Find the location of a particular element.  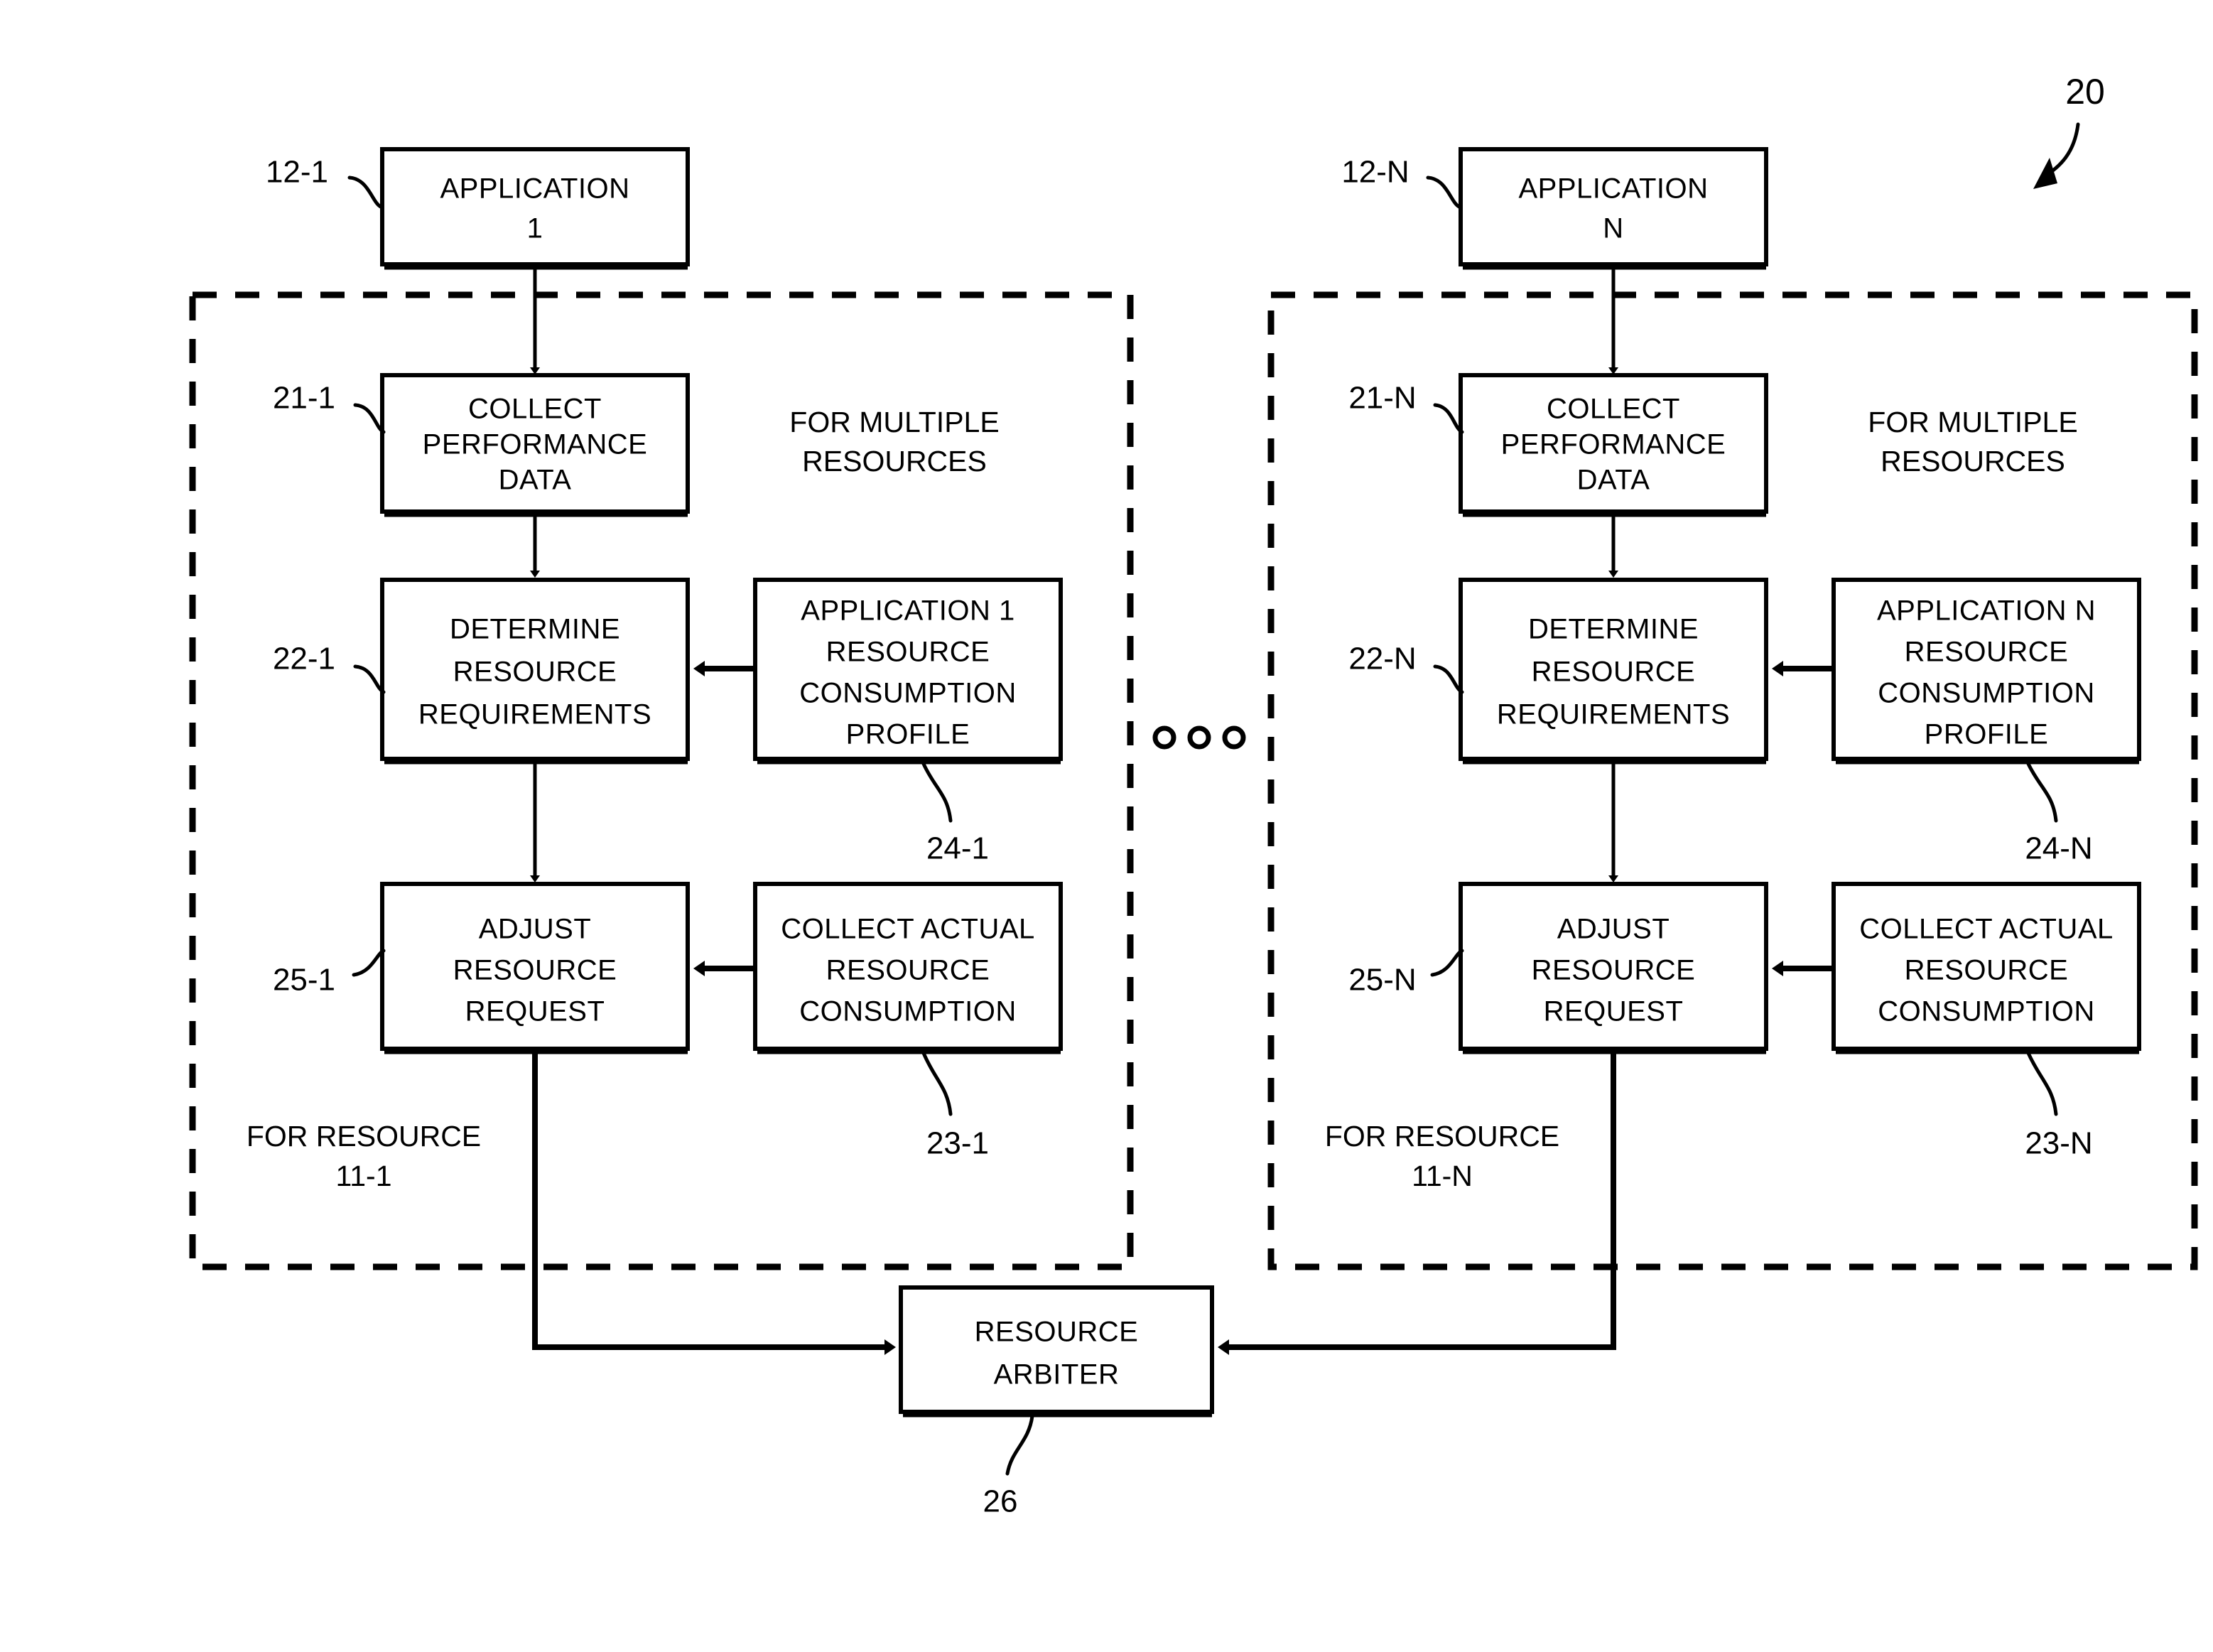

collect-performance-n-line1: COLLECT is located at coordinates (1614, 409).